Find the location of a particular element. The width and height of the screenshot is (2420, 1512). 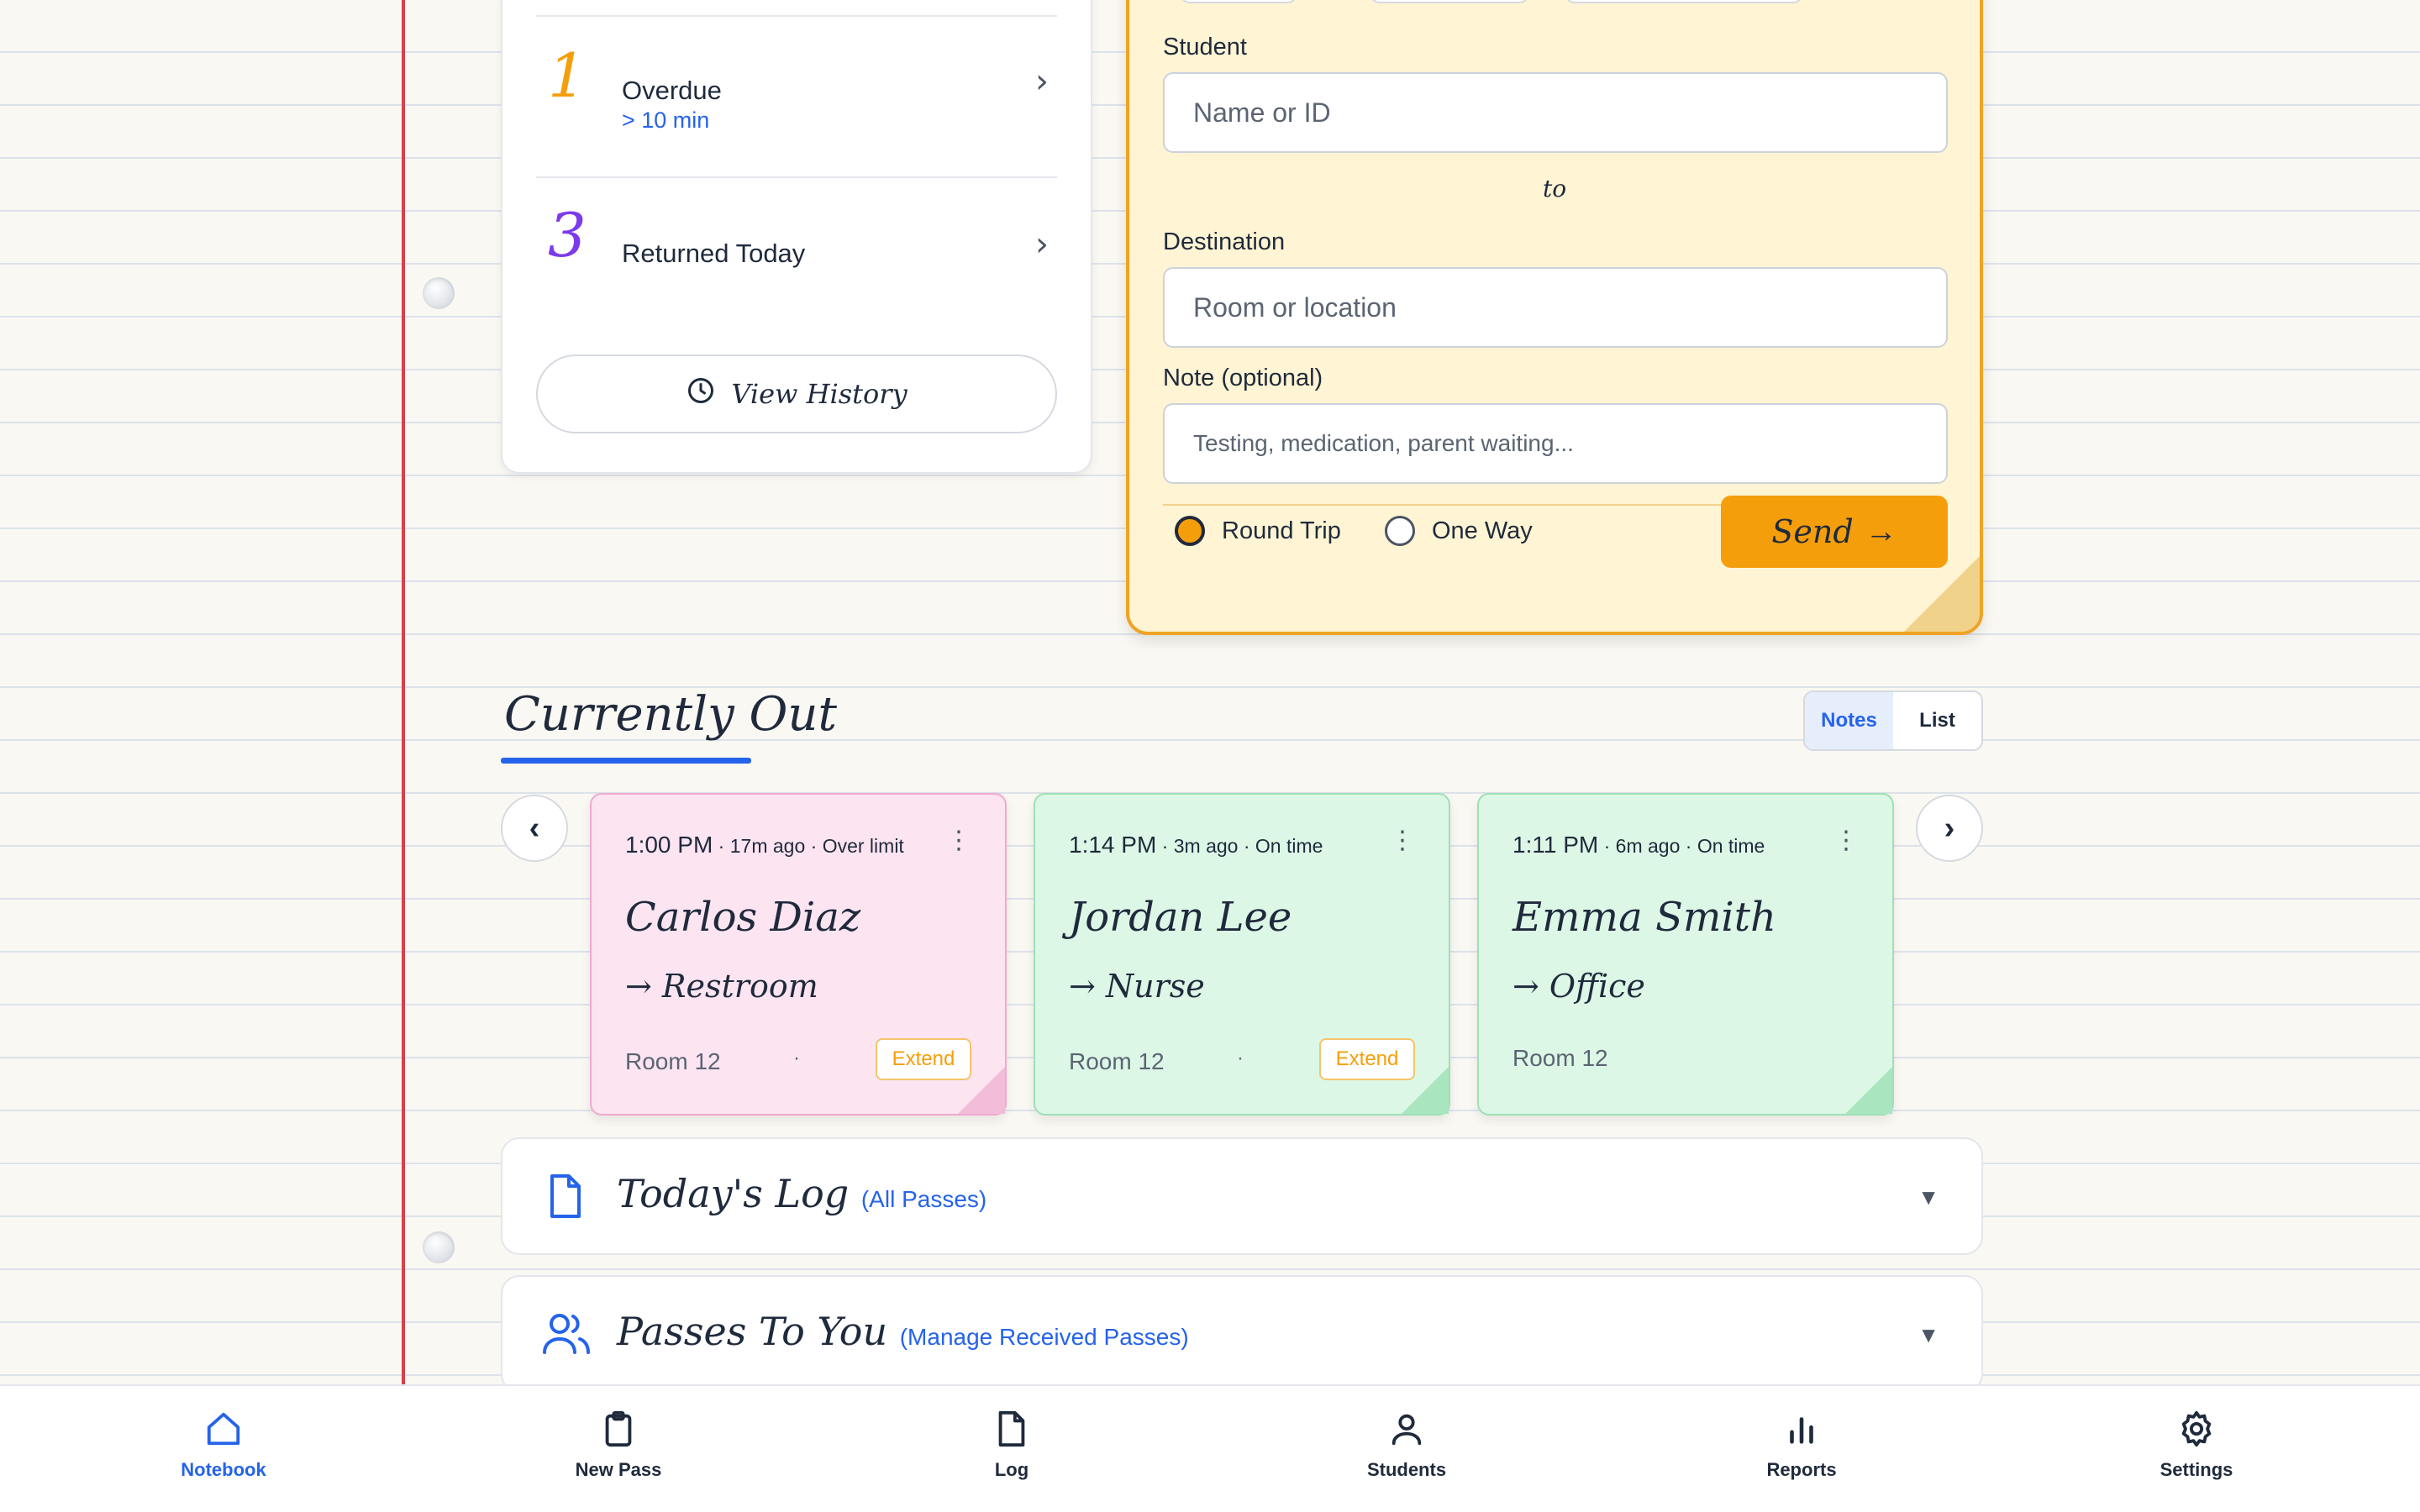

pass-time: 1:11 PM is located at coordinates (1556, 845).